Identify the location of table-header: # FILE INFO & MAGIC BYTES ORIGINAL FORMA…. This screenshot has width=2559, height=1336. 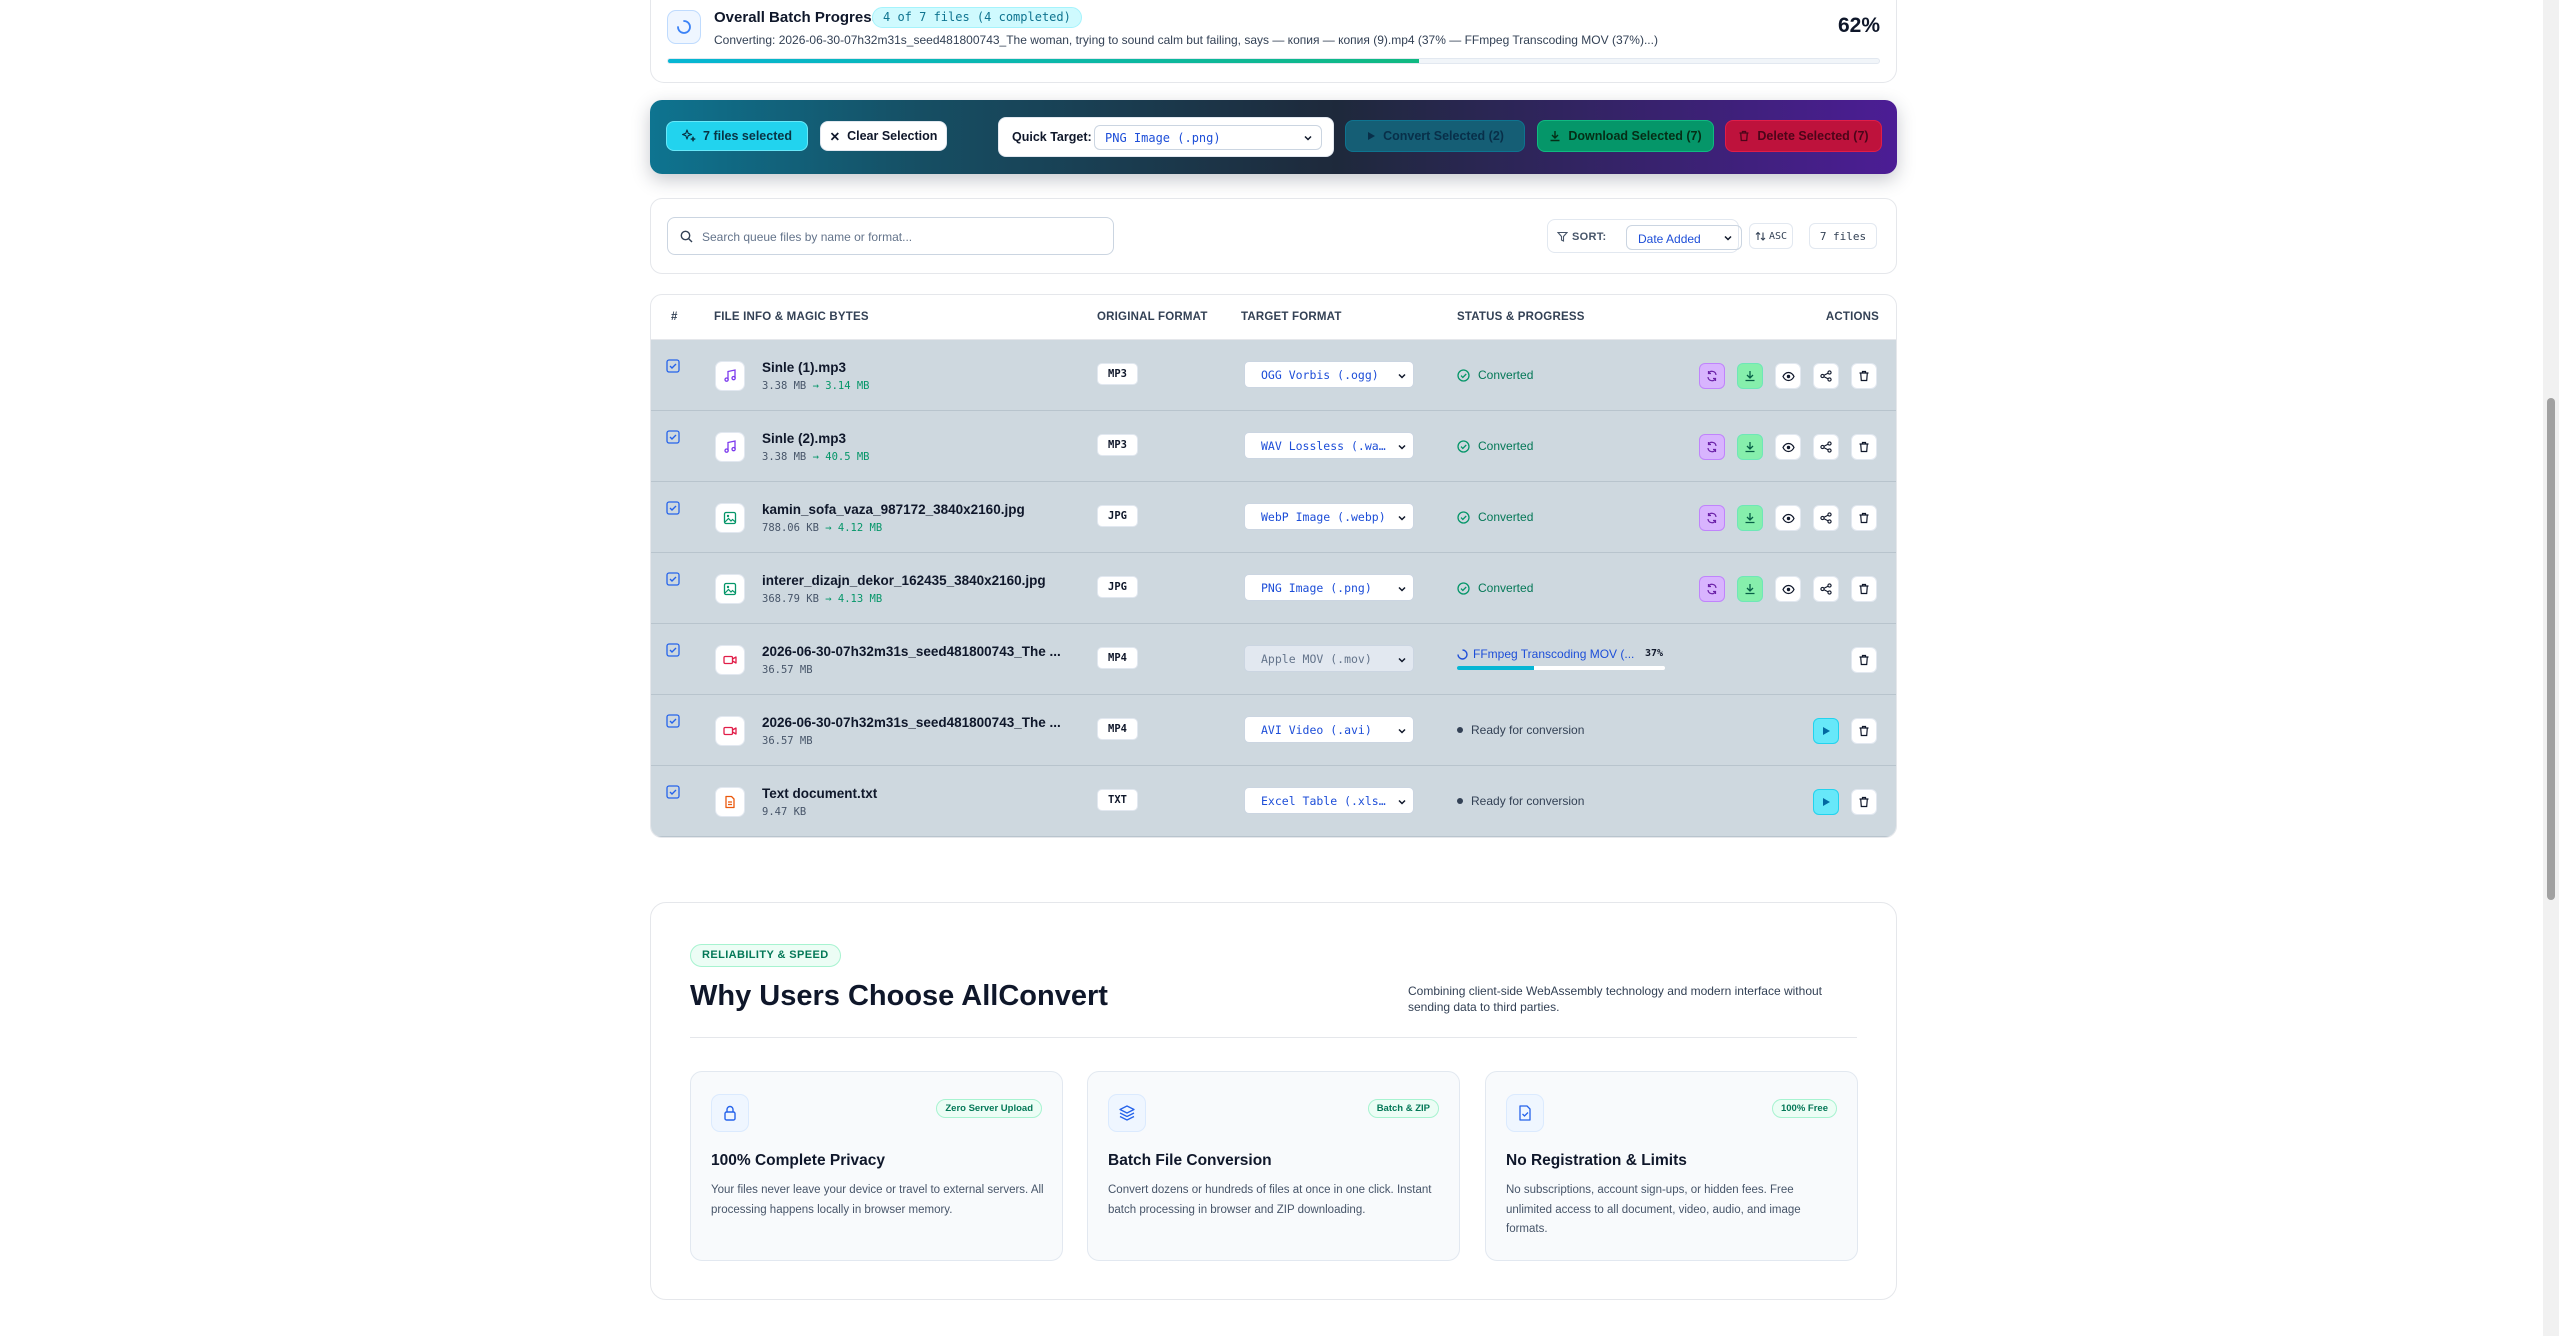
(1273, 317).